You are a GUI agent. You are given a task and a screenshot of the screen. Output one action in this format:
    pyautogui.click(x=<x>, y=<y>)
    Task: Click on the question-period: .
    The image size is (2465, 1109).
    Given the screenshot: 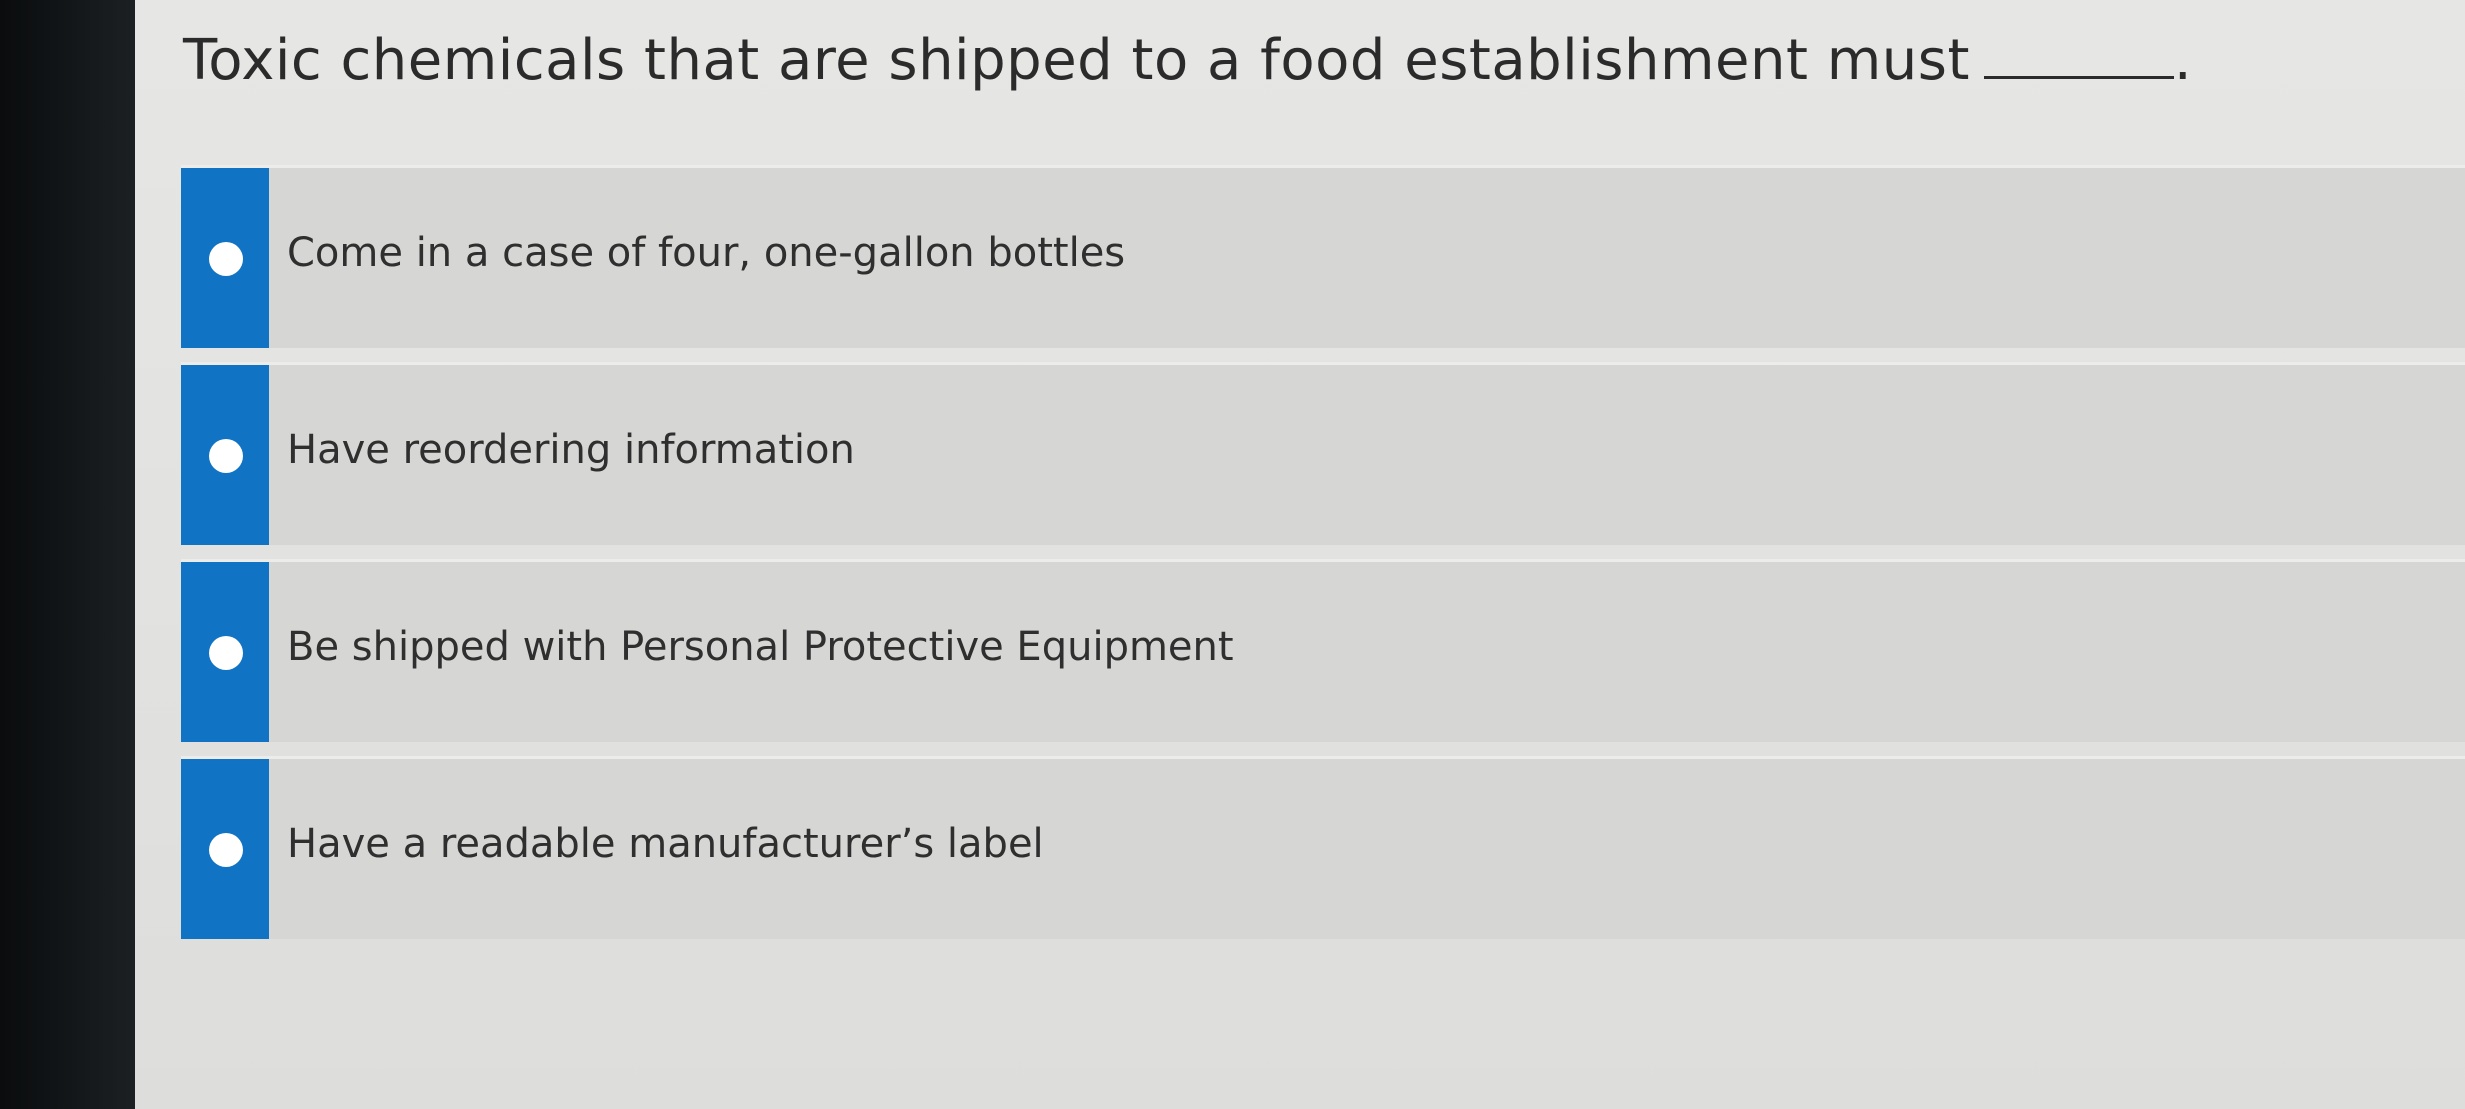 What is the action you would take?
    pyautogui.click(x=2183, y=60)
    